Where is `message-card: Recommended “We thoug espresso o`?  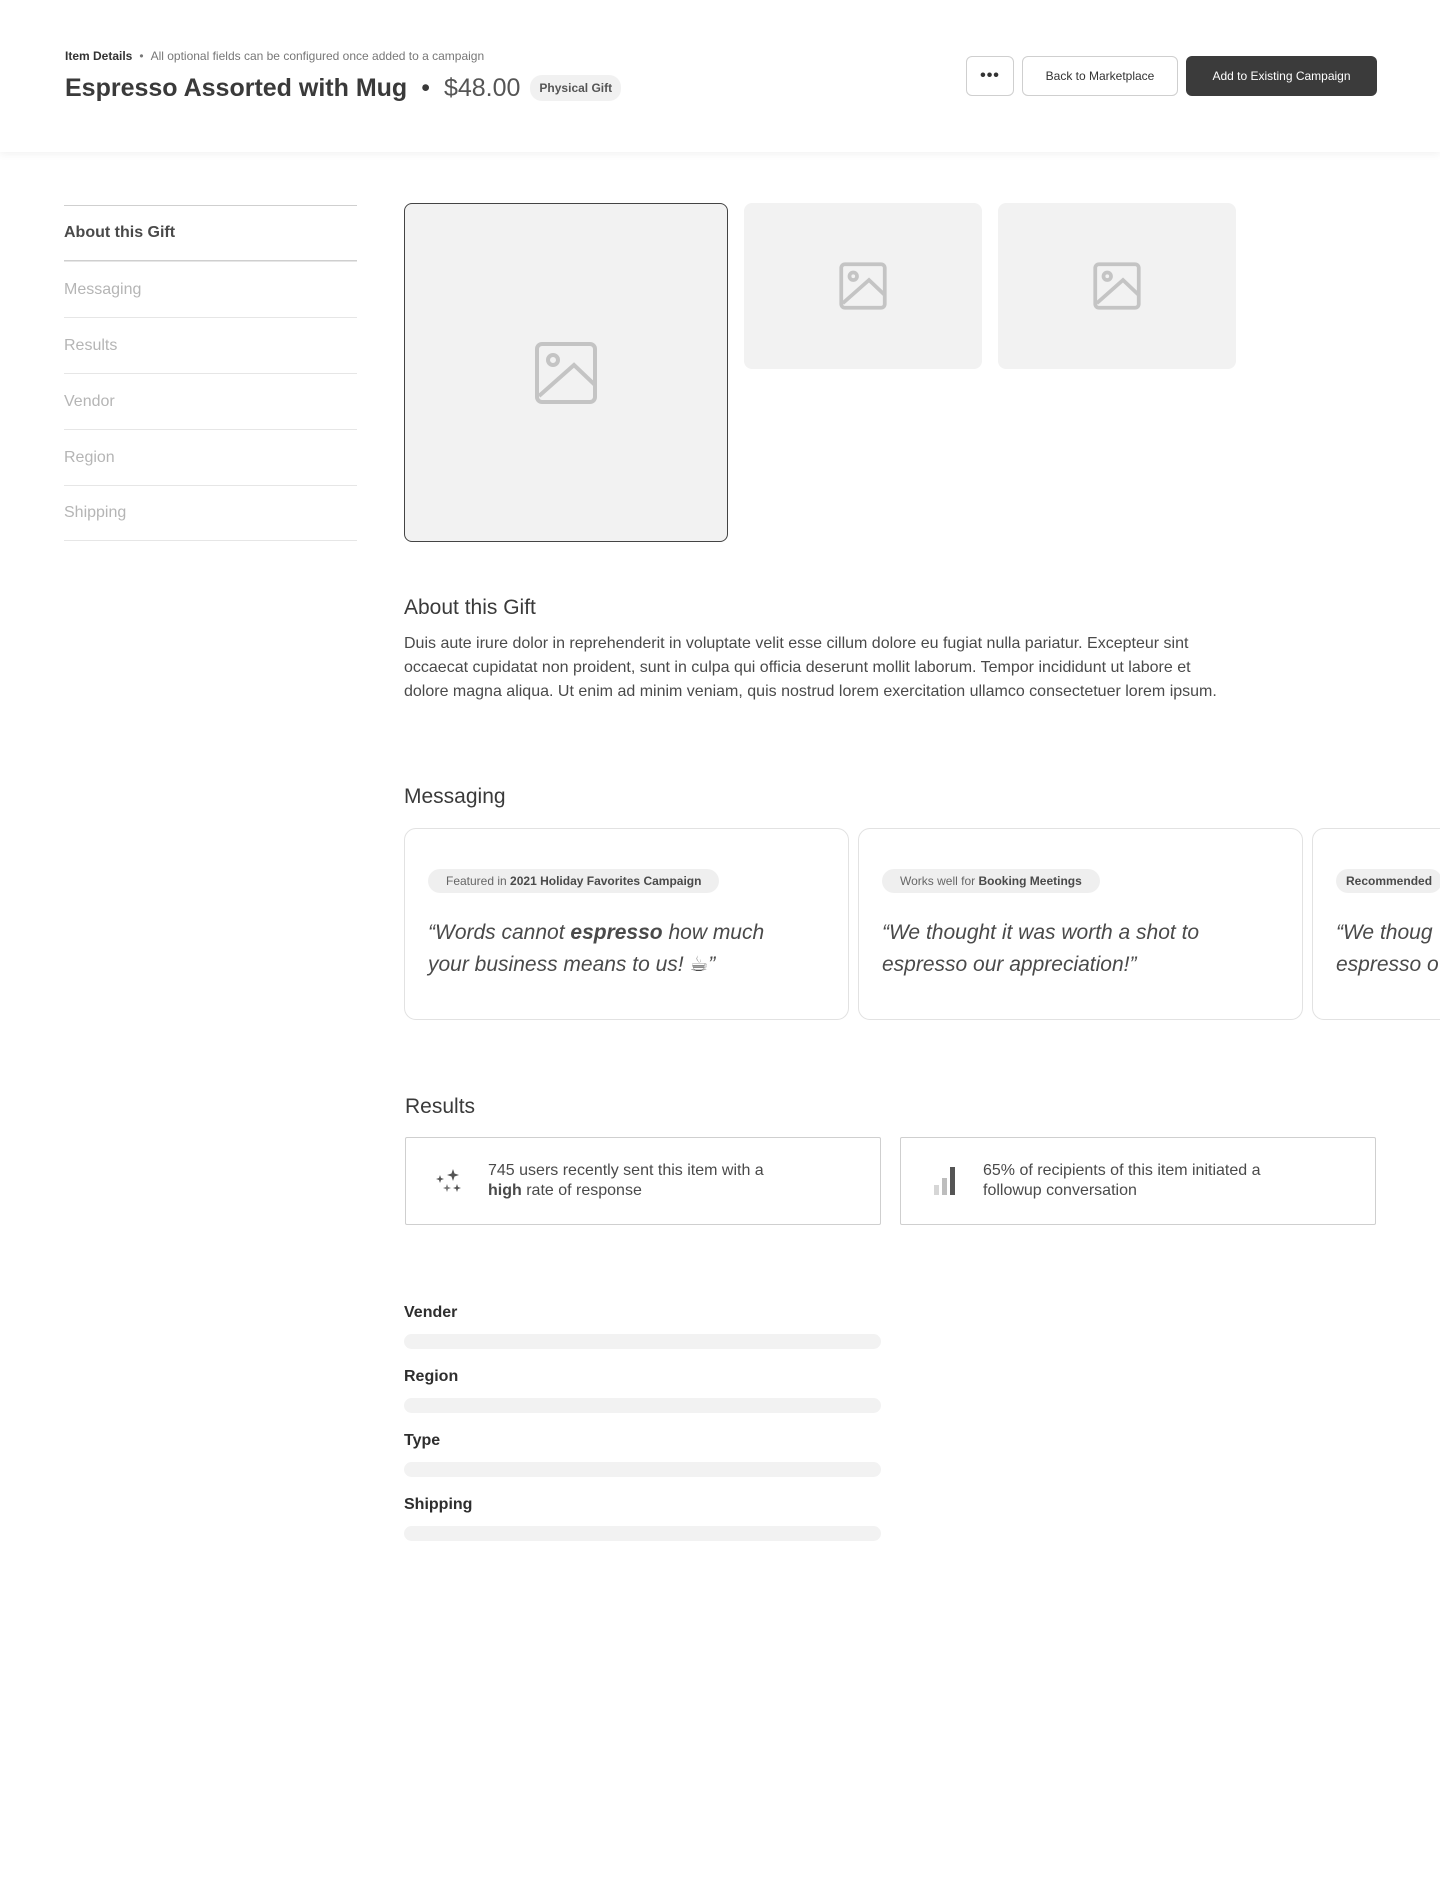 message-card: Recommended “We thoug espresso o is located at coordinates (1376, 924).